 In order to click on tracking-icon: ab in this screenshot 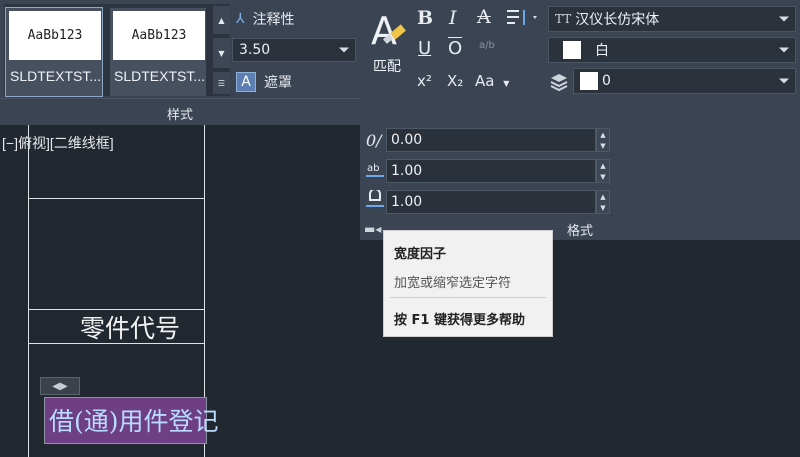, I will do `click(375, 171)`.